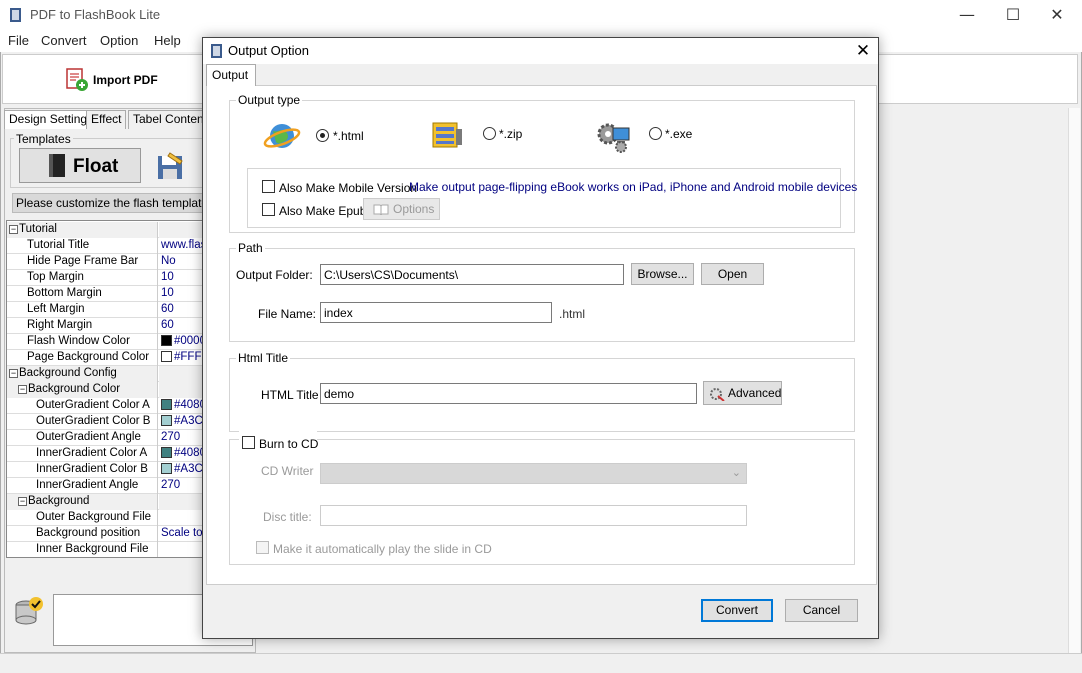 Image resolution: width=1082 pixels, height=673 pixels. I want to click on property-label: Right Margin, so click(60, 325).